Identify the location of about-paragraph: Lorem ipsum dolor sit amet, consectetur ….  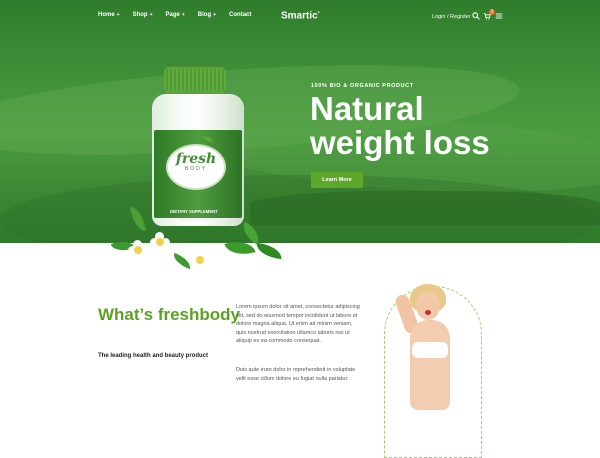
(298, 324).